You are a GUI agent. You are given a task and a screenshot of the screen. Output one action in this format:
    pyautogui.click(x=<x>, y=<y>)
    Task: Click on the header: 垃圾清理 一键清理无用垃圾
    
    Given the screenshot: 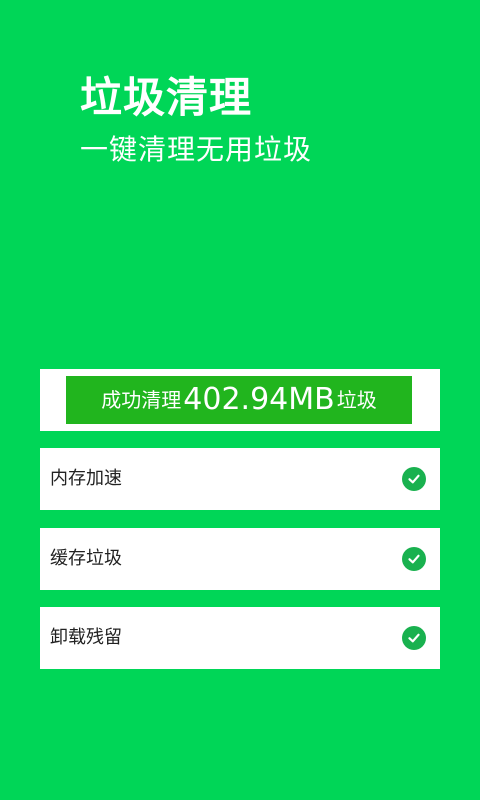 What is the action you would take?
    pyautogui.click(x=196, y=120)
    